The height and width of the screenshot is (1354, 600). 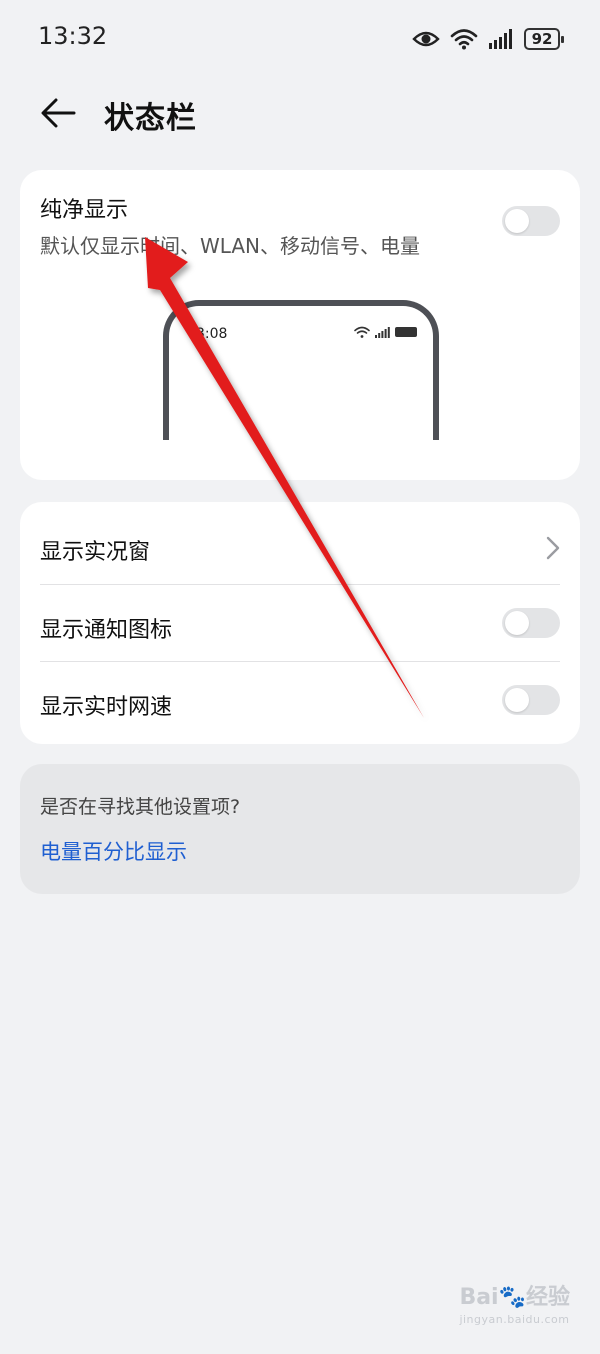 I want to click on setting-row-notification-icons: 显示通知图标, so click(x=300, y=623).